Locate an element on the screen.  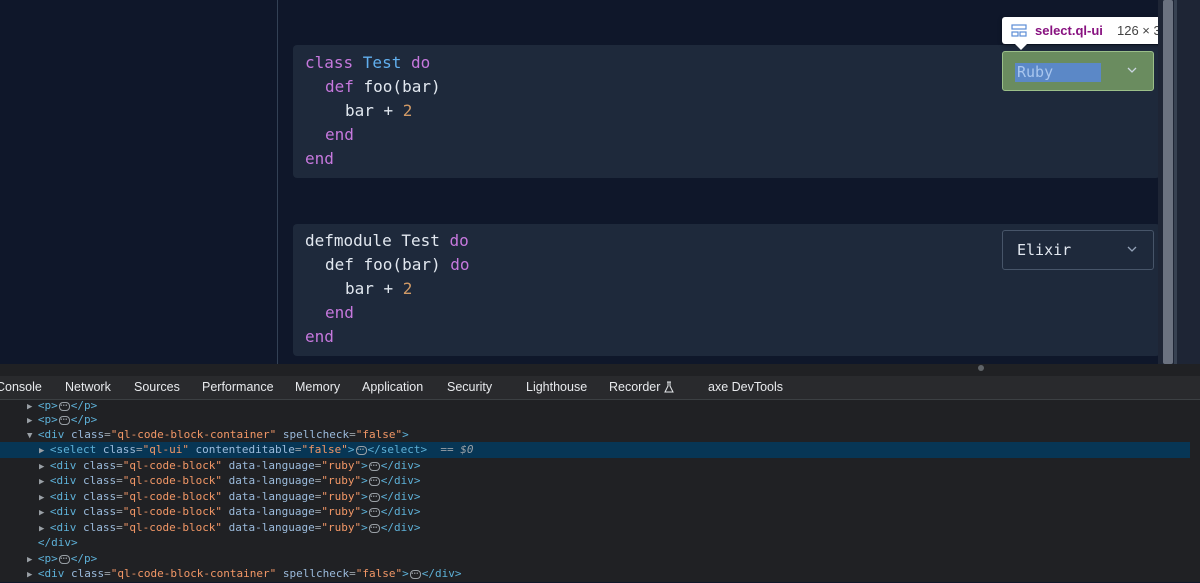
tab-console: Console is located at coordinates (21, 387).